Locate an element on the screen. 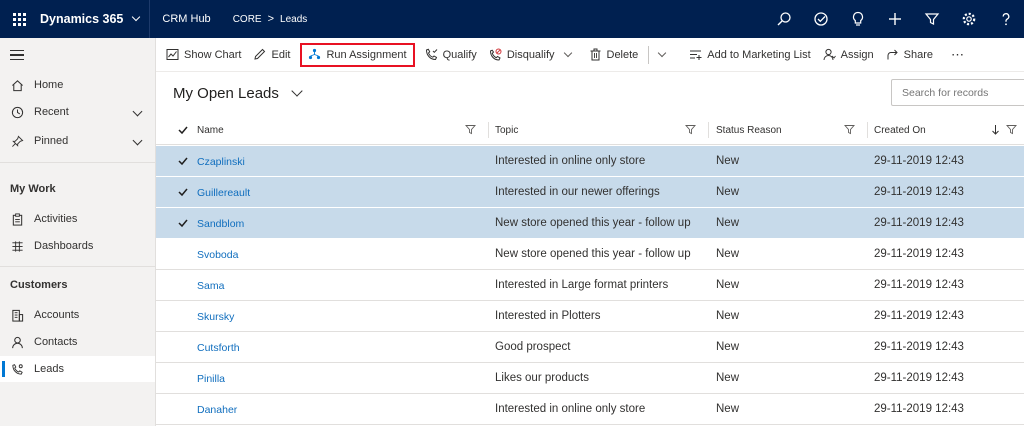 The width and height of the screenshot is (1024, 426). task-flow-button is located at coordinates (820, 19).